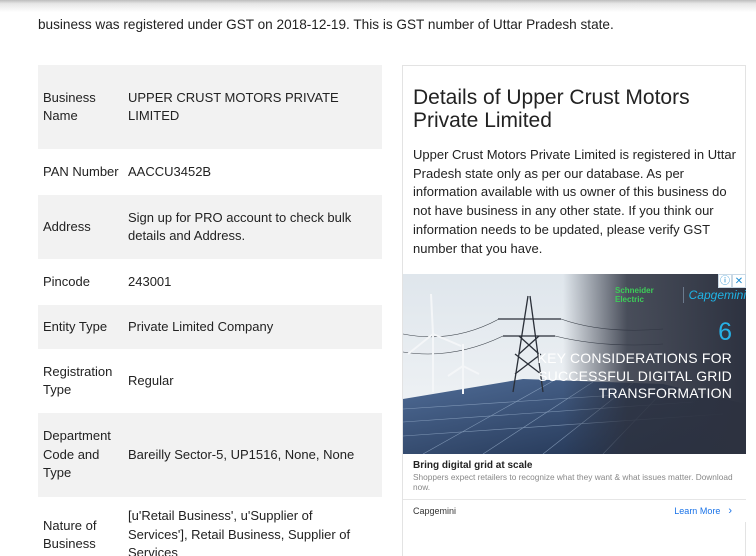  I want to click on details-row: PAN Number AACCU3452B, so click(210, 172).